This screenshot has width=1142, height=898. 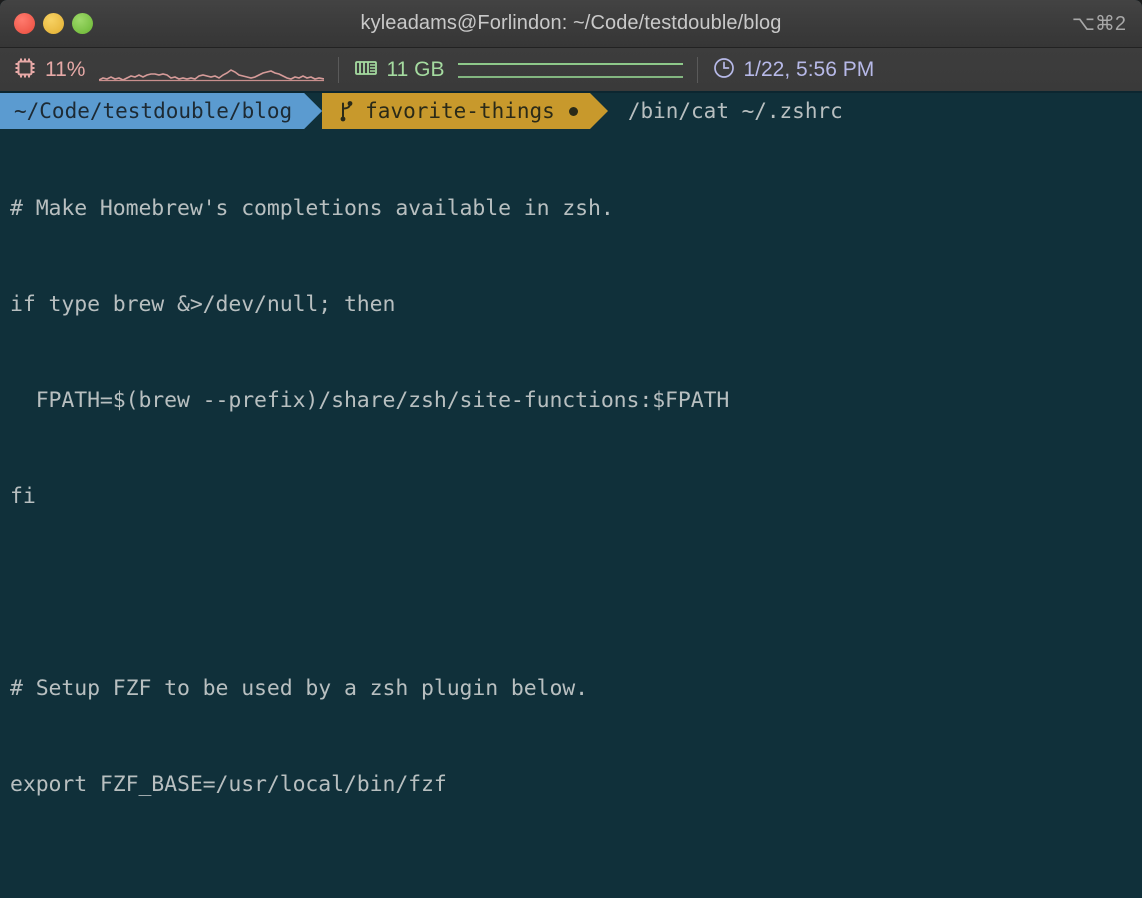 What do you see at coordinates (346, 111) in the screenshot?
I see `git-branch-icon` at bounding box center [346, 111].